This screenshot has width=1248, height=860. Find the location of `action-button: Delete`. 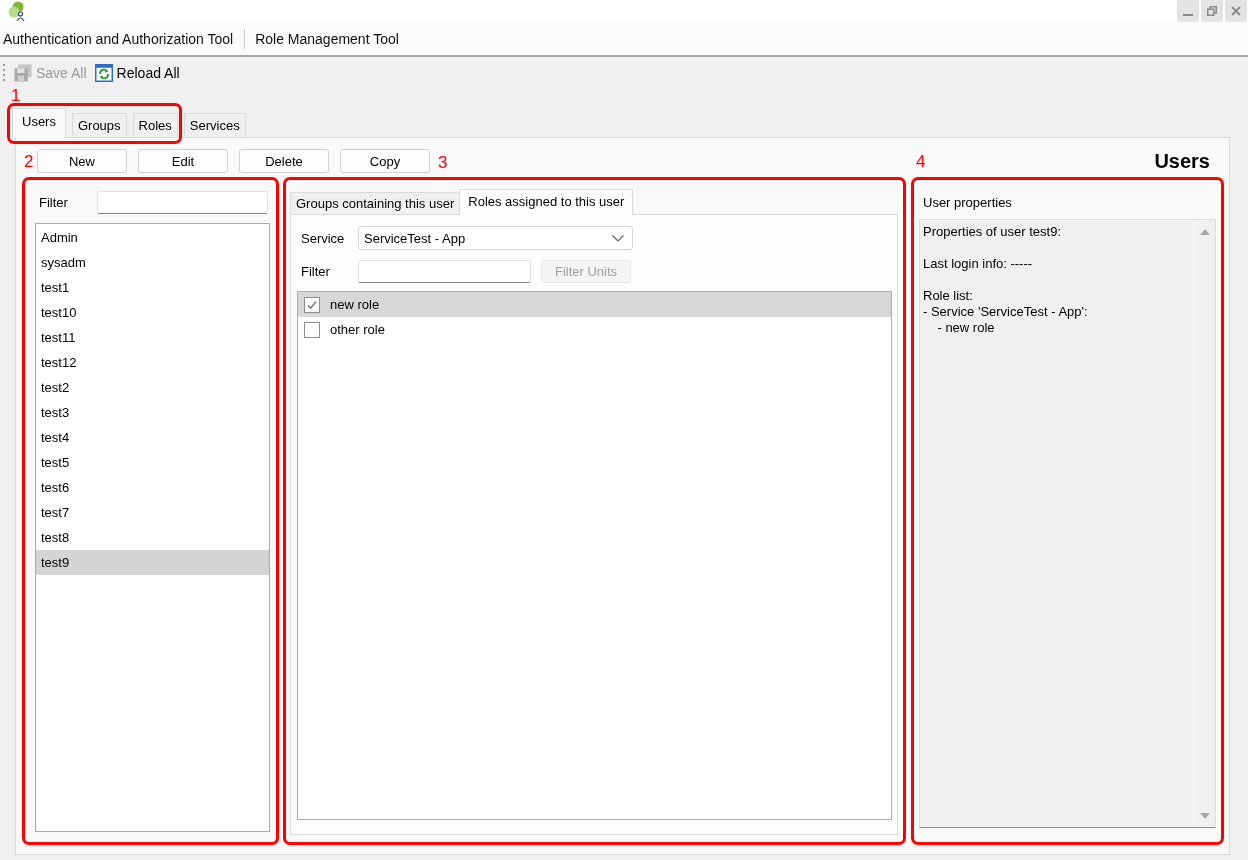

action-button: Delete is located at coordinates (284, 161).